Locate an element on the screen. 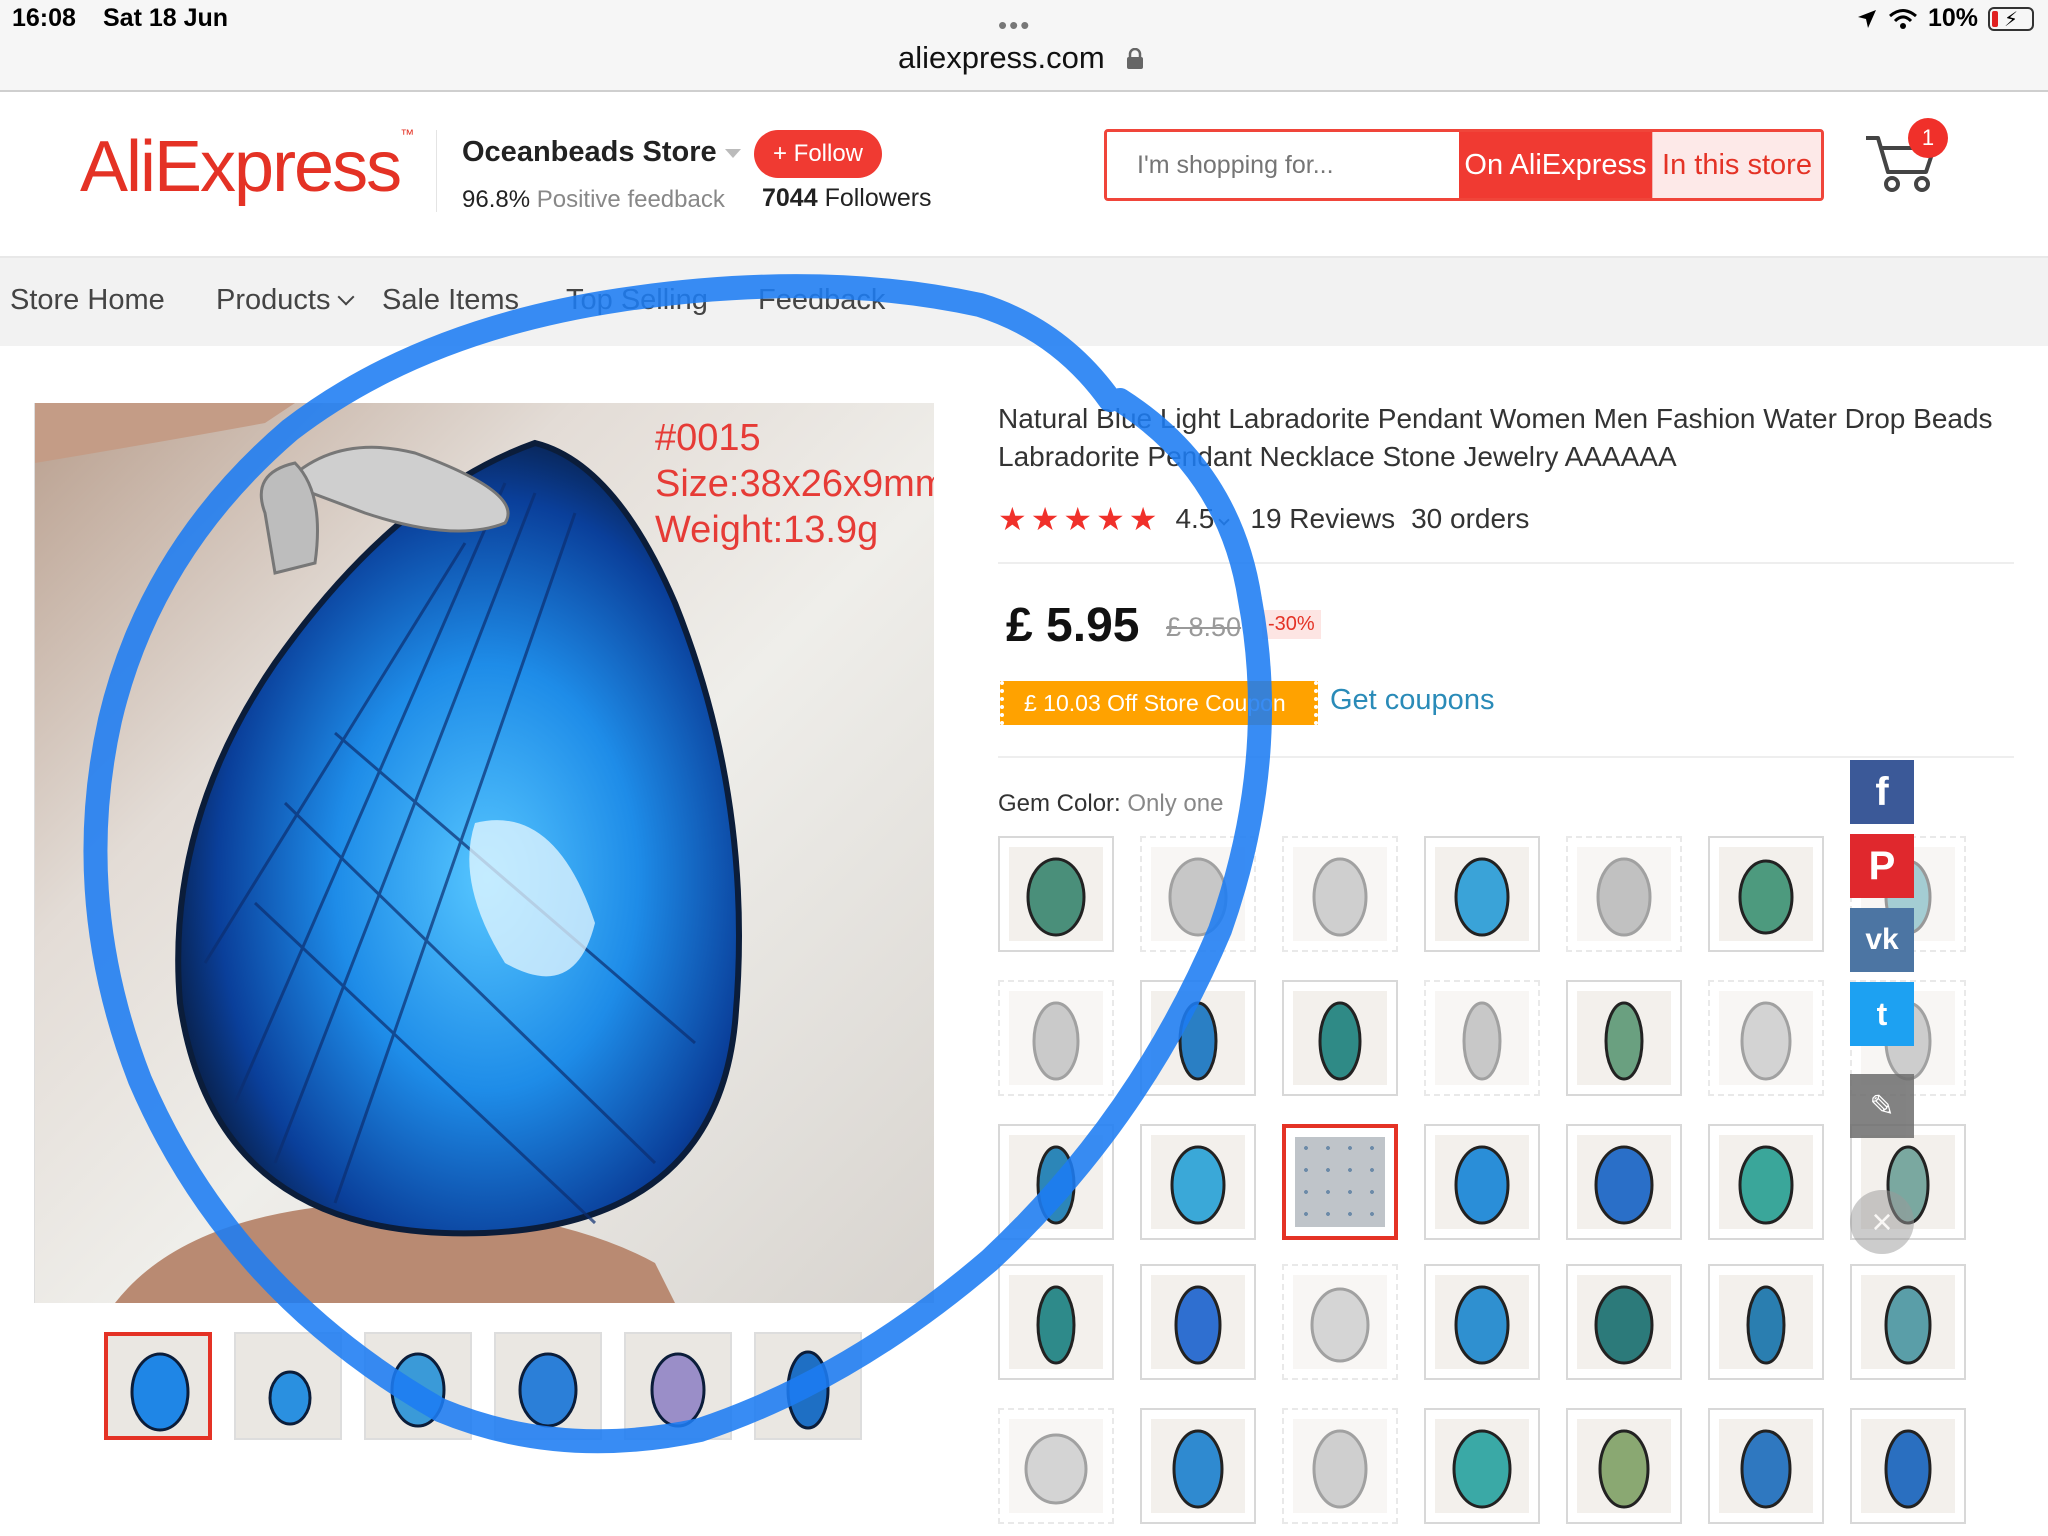  status-indicators: 10% ⚡ is located at coordinates (1945, 18).